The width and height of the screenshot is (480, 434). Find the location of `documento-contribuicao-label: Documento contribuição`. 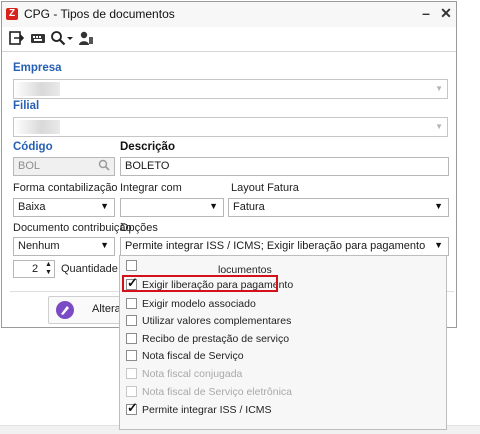

documento-contribuicao-label: Documento contribuição is located at coordinates (72, 228).